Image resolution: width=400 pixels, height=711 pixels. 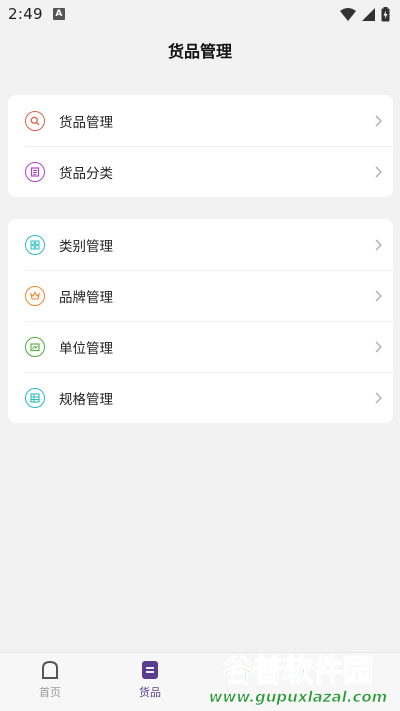 What do you see at coordinates (25, 14) in the screenshot?
I see `status-time: 2:49` at bounding box center [25, 14].